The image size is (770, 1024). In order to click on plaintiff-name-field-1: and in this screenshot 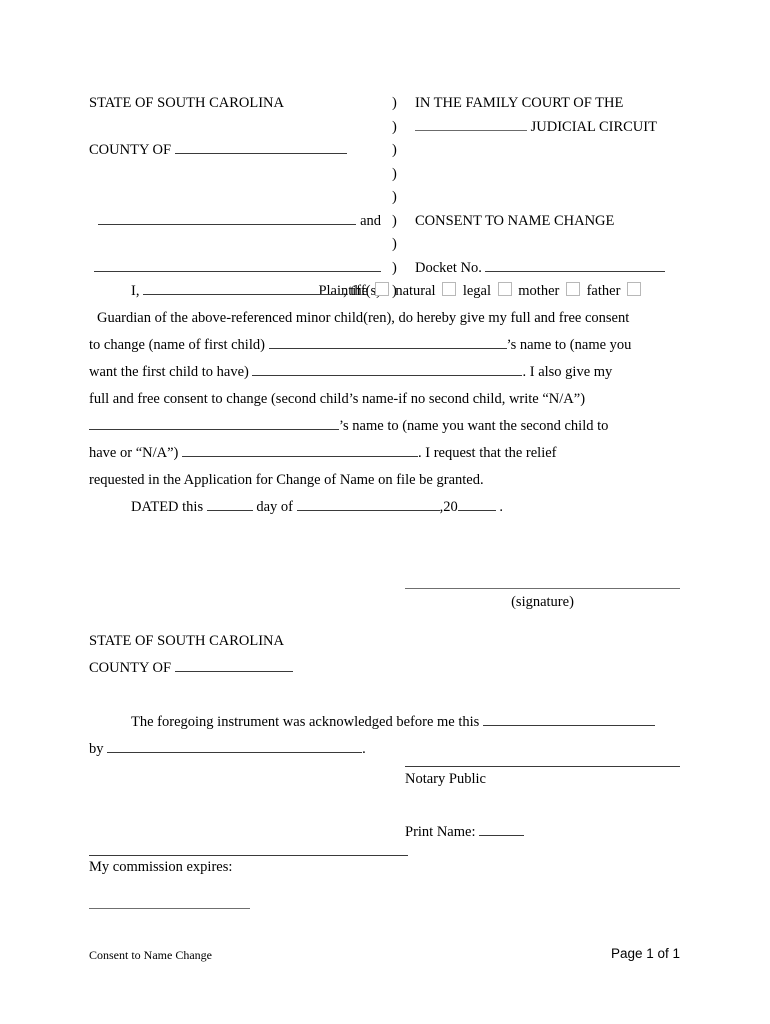, I will do `click(235, 222)`.